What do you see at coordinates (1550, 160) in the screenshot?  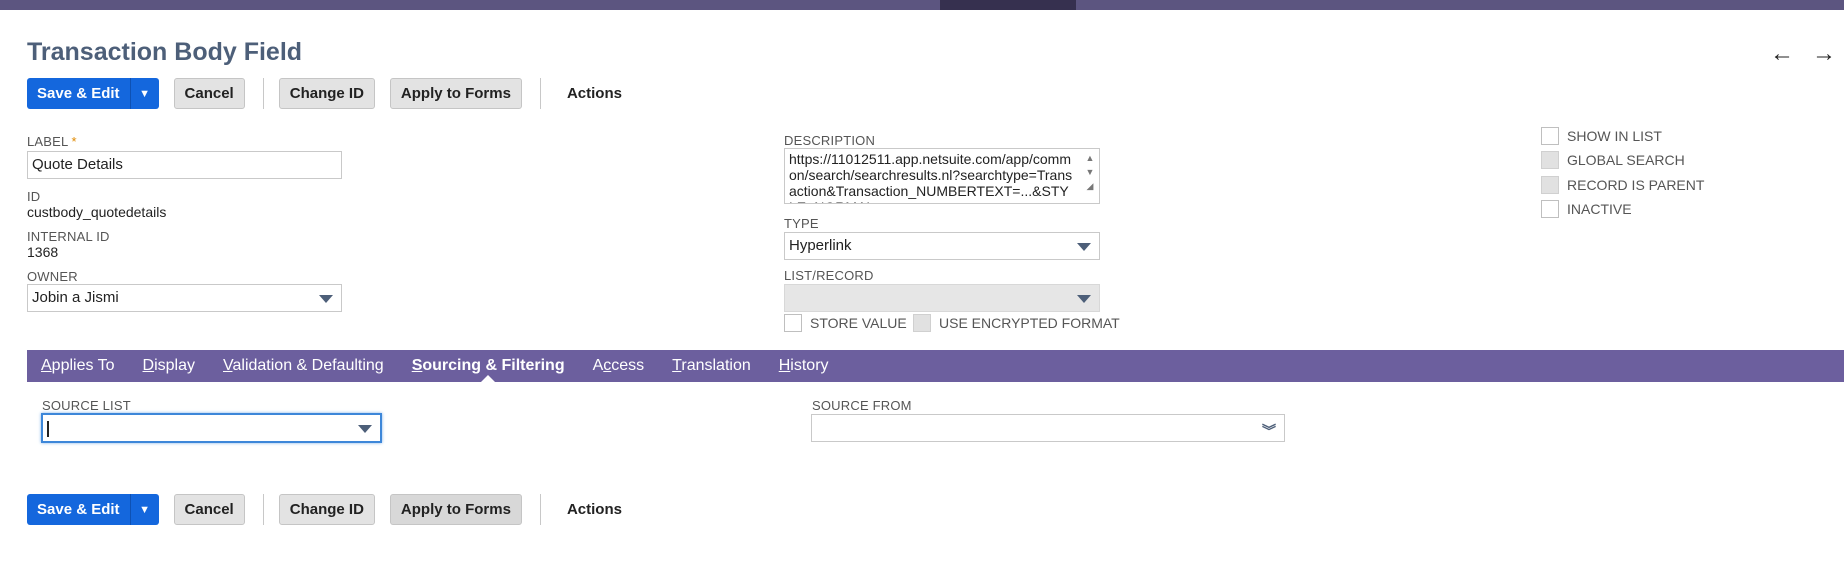 I see `global-search-box` at bounding box center [1550, 160].